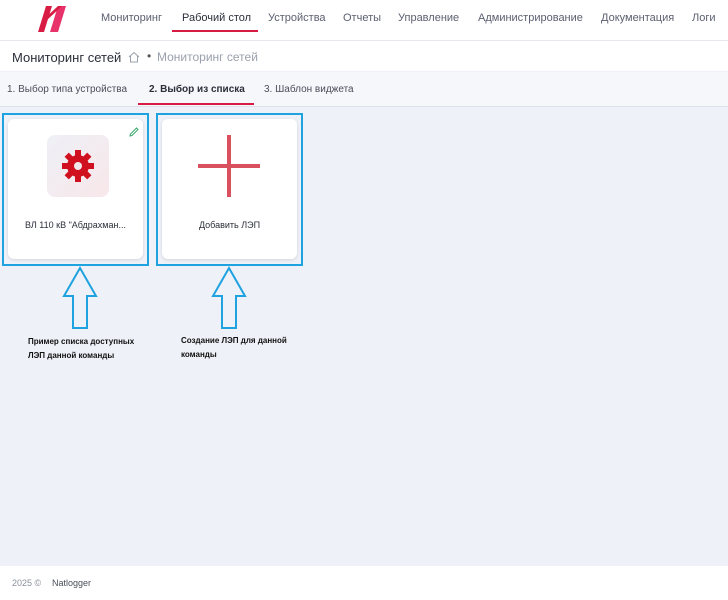 This screenshot has height=600, width=728. I want to click on nav-item-reports: Отчеты, so click(362, 18).